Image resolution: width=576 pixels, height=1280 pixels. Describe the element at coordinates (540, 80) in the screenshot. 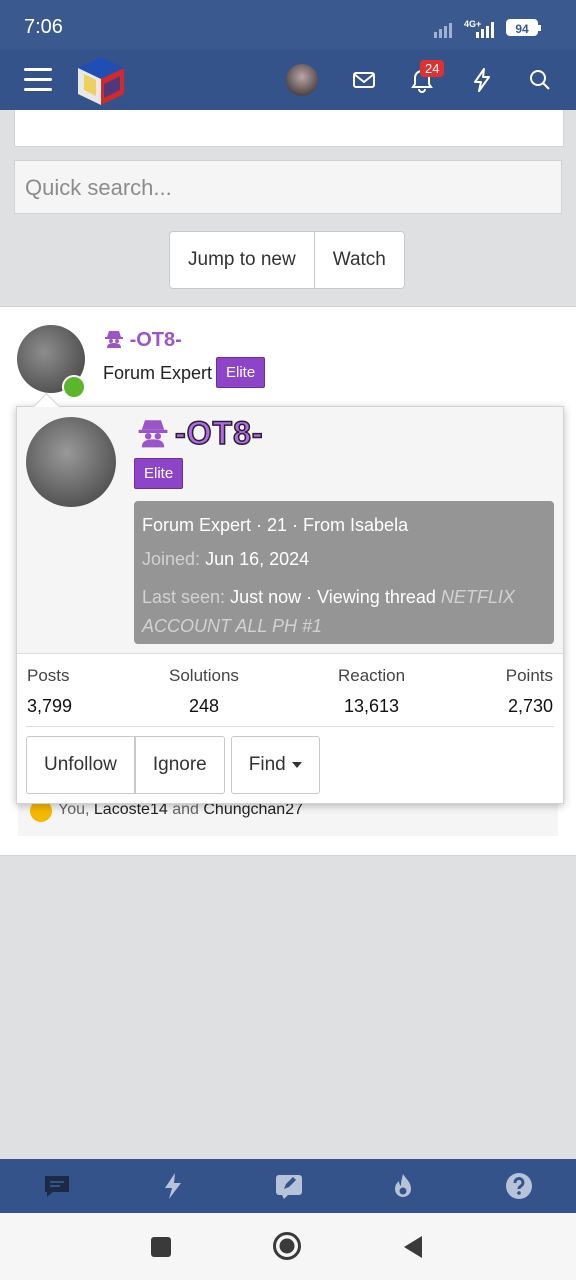

I see `search-icon` at that location.